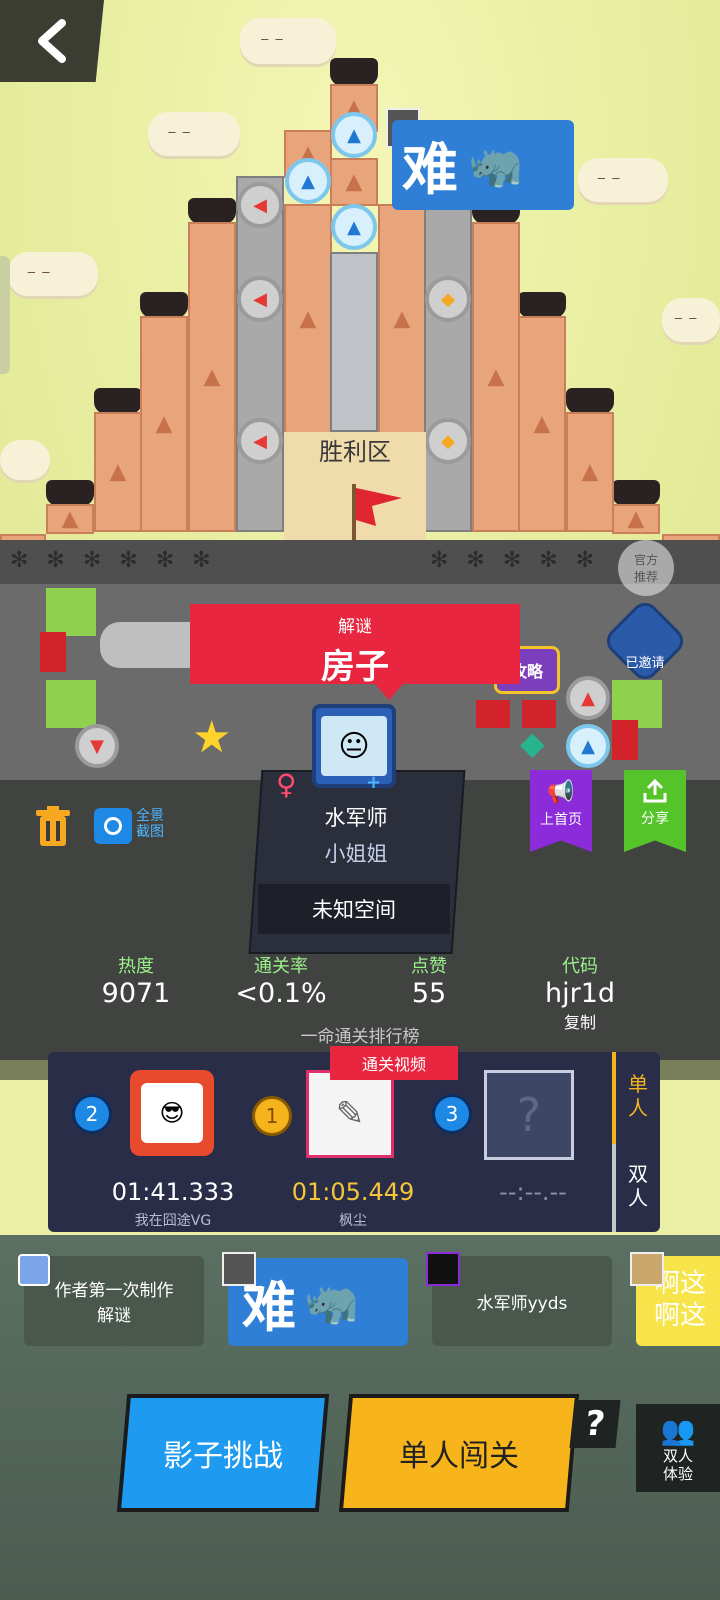 This screenshot has width=720, height=1600. I want to click on solo-play-button: 单人闯关, so click(459, 1453).